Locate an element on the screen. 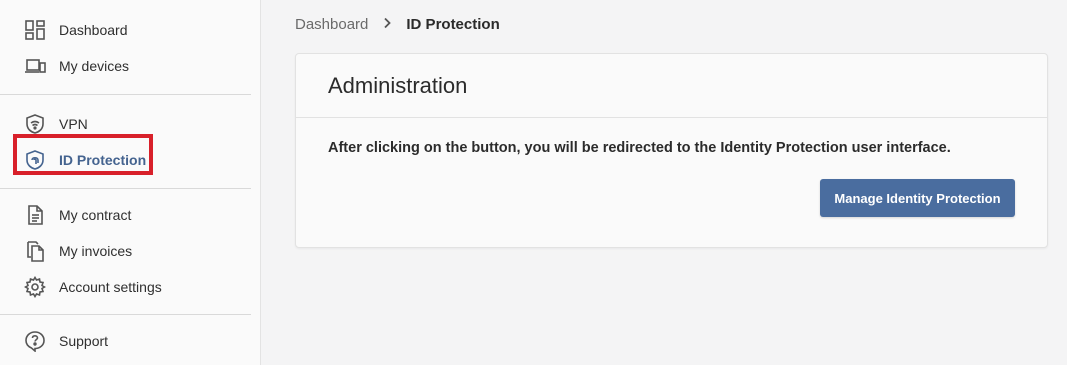 The height and width of the screenshot is (365, 1067). sidebar-item-label: Account settings is located at coordinates (110, 287).